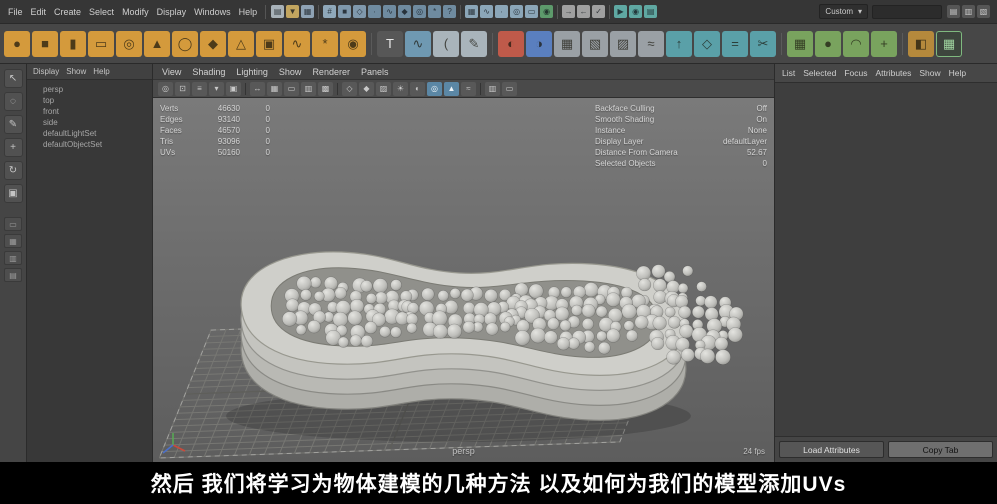 The height and width of the screenshot is (504, 997). What do you see at coordinates (621, 11) in the screenshot?
I see `render-frame-icon: ▶` at bounding box center [621, 11].